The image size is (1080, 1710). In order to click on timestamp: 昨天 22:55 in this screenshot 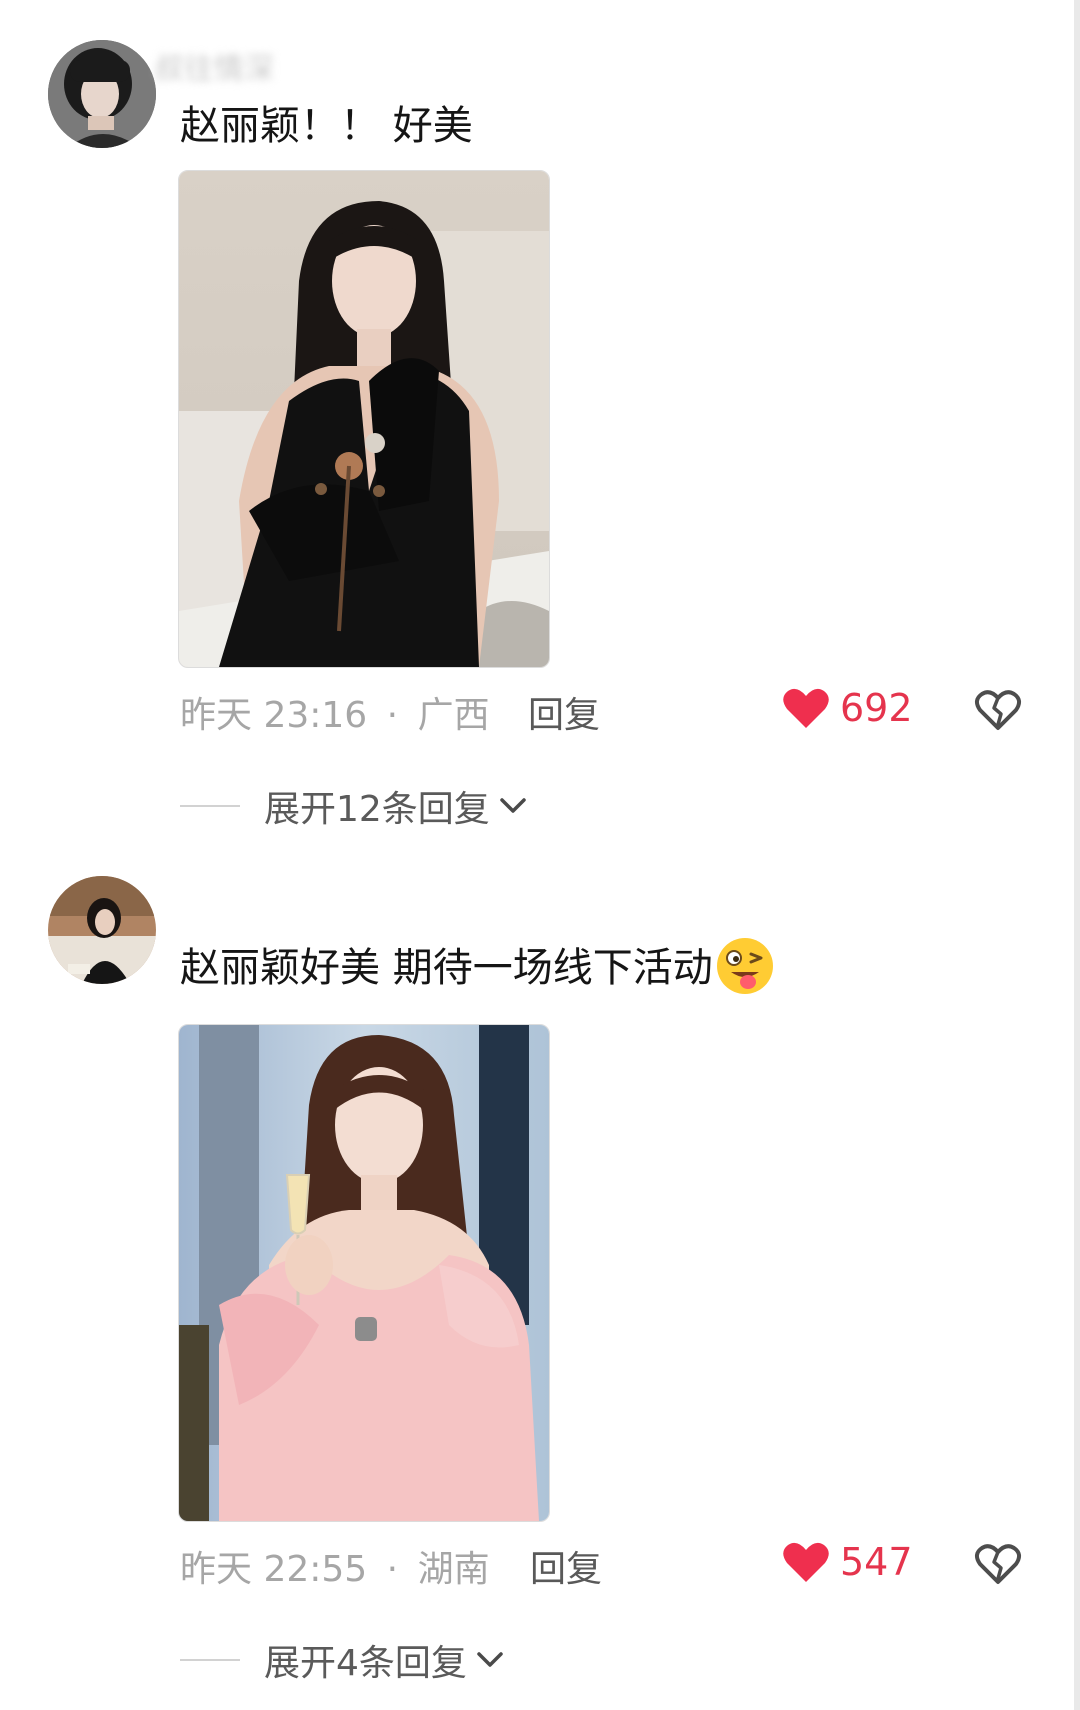, I will do `click(274, 1569)`.